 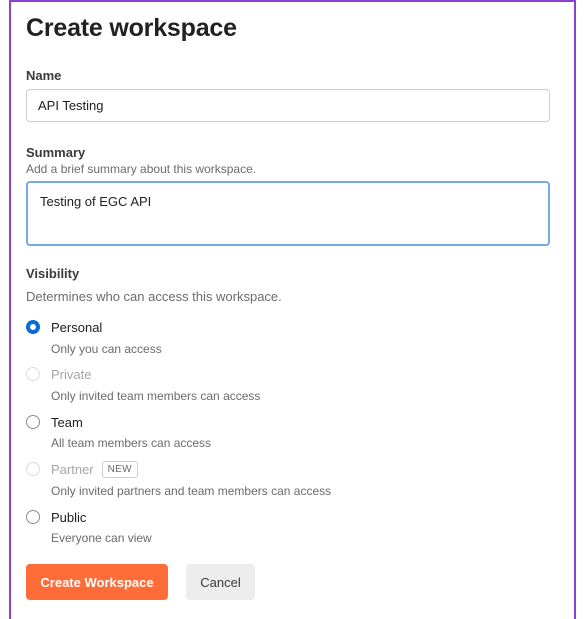 I want to click on page-title: Create workspace, so click(x=131, y=28).